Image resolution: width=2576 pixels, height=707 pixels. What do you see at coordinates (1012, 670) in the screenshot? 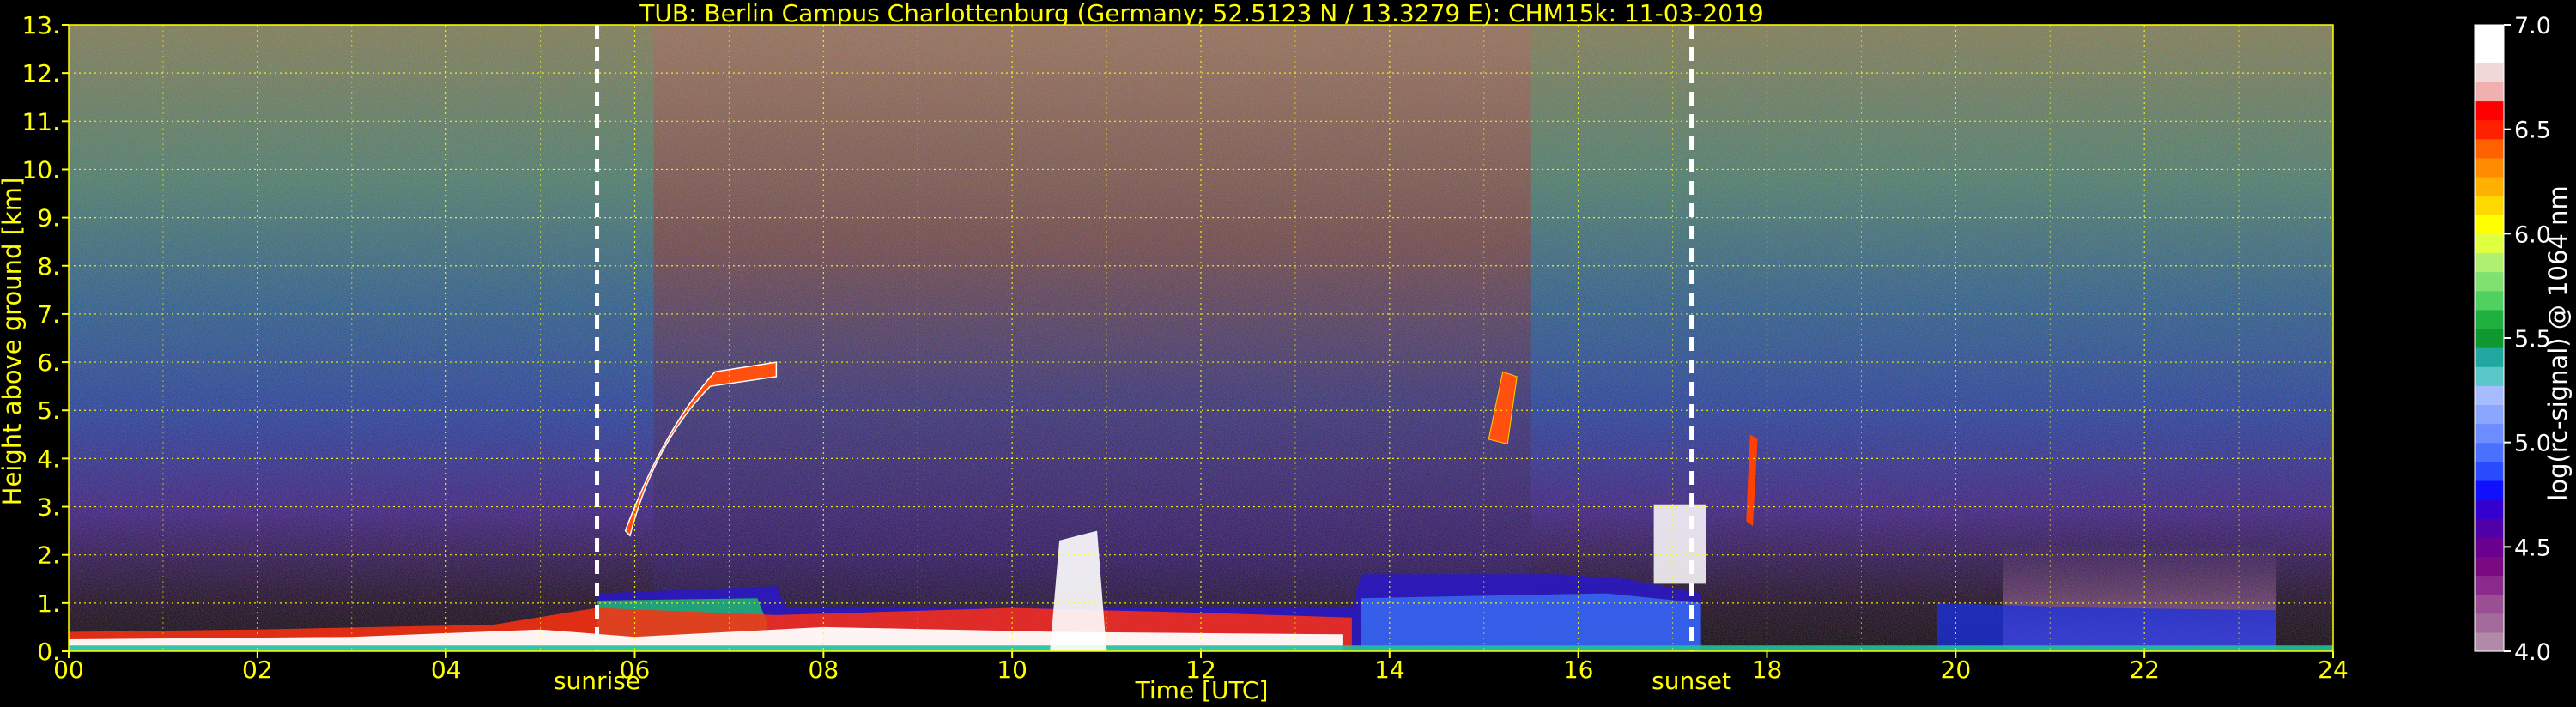
I see `x-tick-label: 10` at bounding box center [1012, 670].